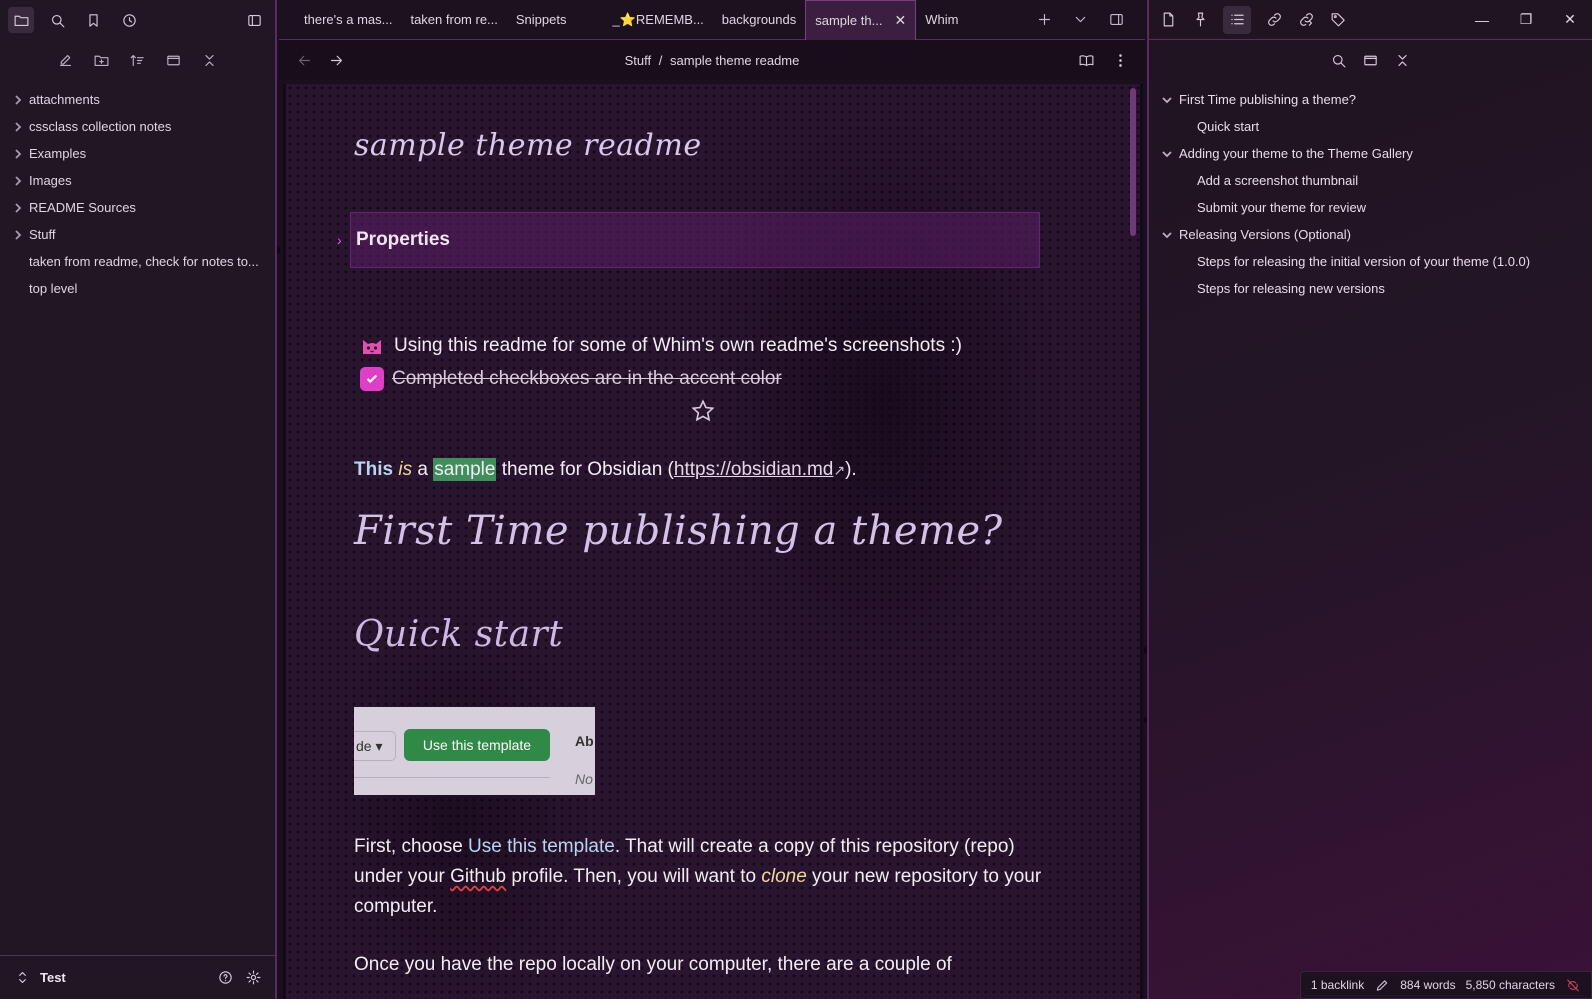 The image size is (1592, 999). What do you see at coordinates (102, 60) in the screenshot?
I see `new-folder-icon` at bounding box center [102, 60].